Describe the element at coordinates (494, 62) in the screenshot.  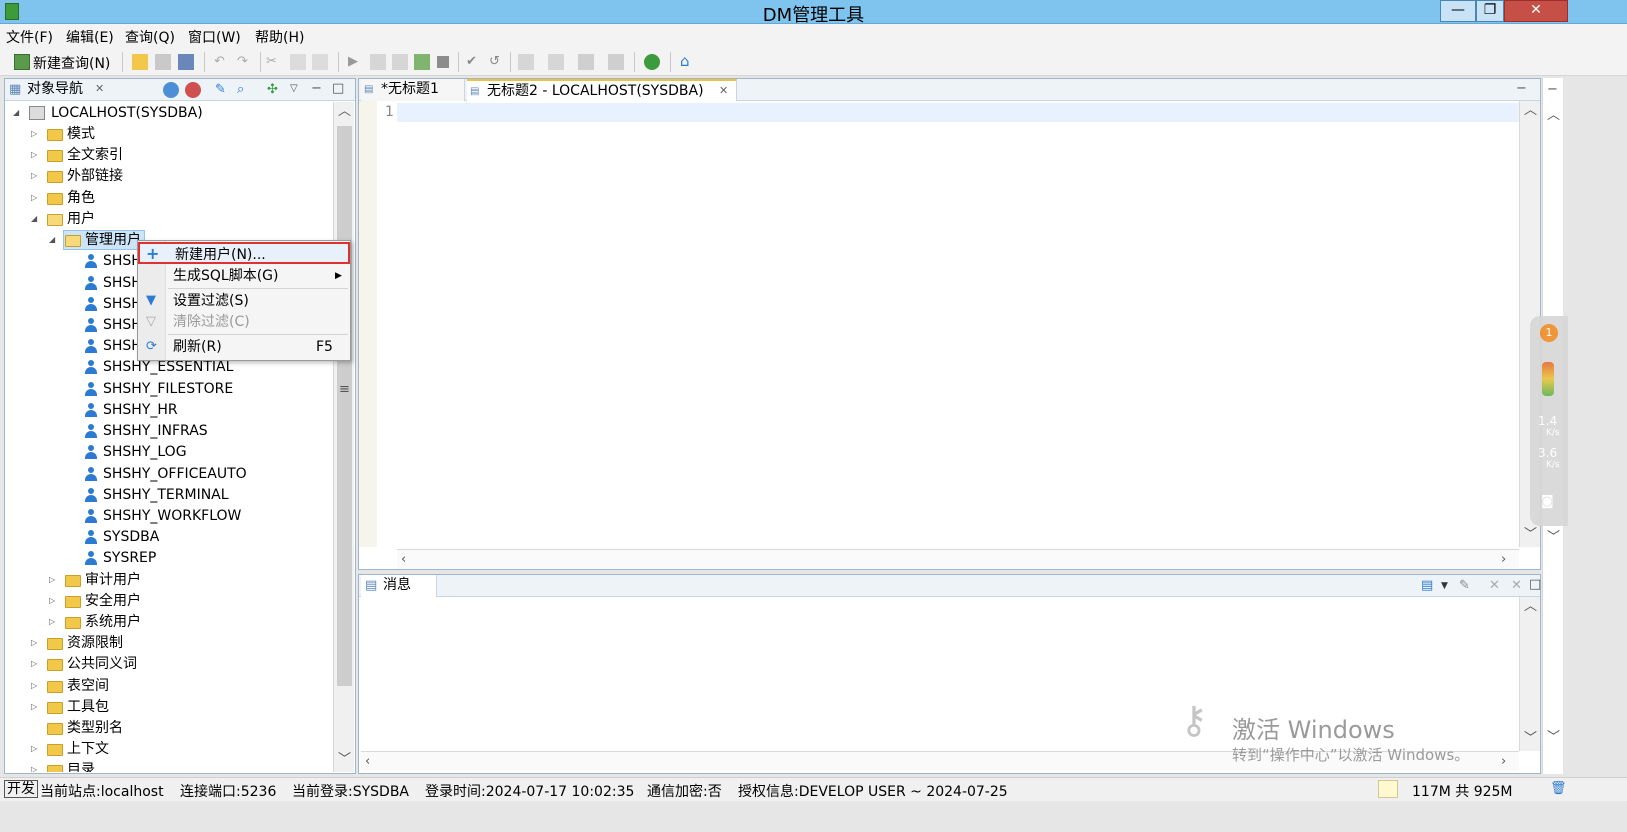
I see `rollback-icon: ↺` at that location.